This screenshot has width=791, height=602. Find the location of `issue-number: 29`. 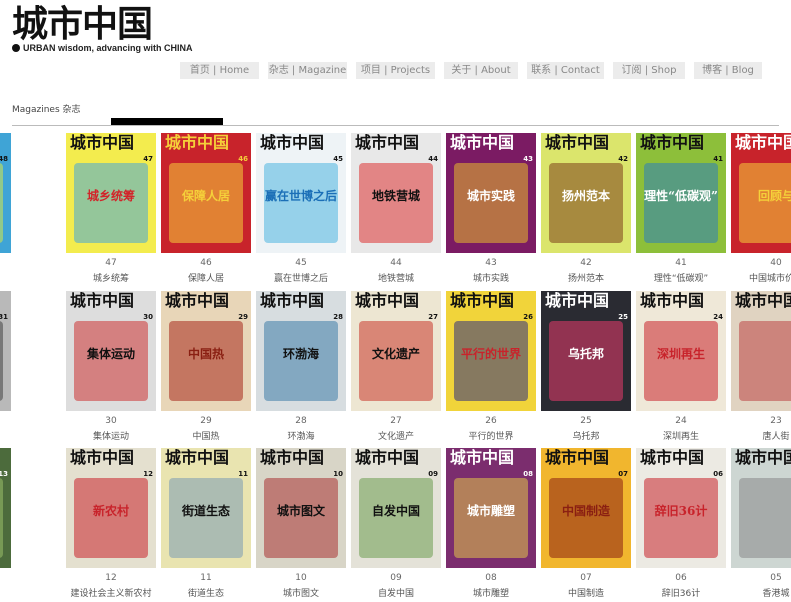

issue-number: 29 is located at coordinates (206, 421).